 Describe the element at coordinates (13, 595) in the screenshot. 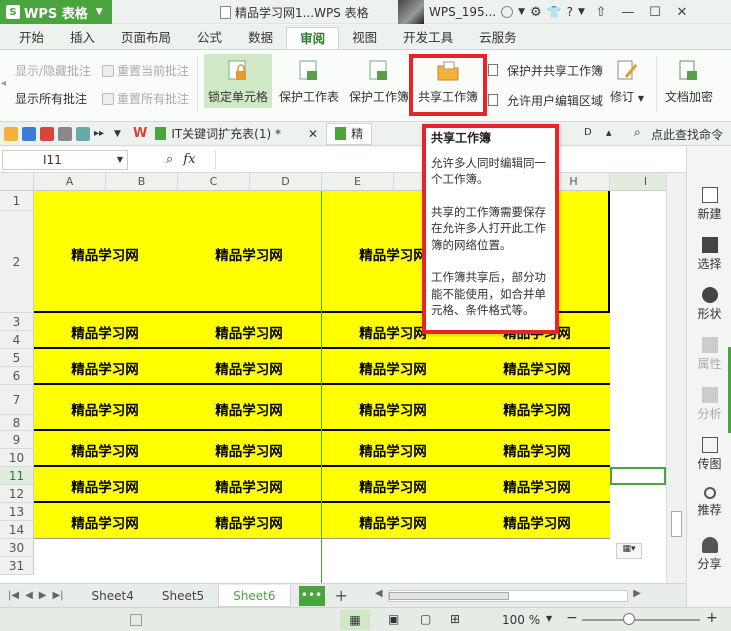

I see `first-sheet-icon: |◀` at that location.